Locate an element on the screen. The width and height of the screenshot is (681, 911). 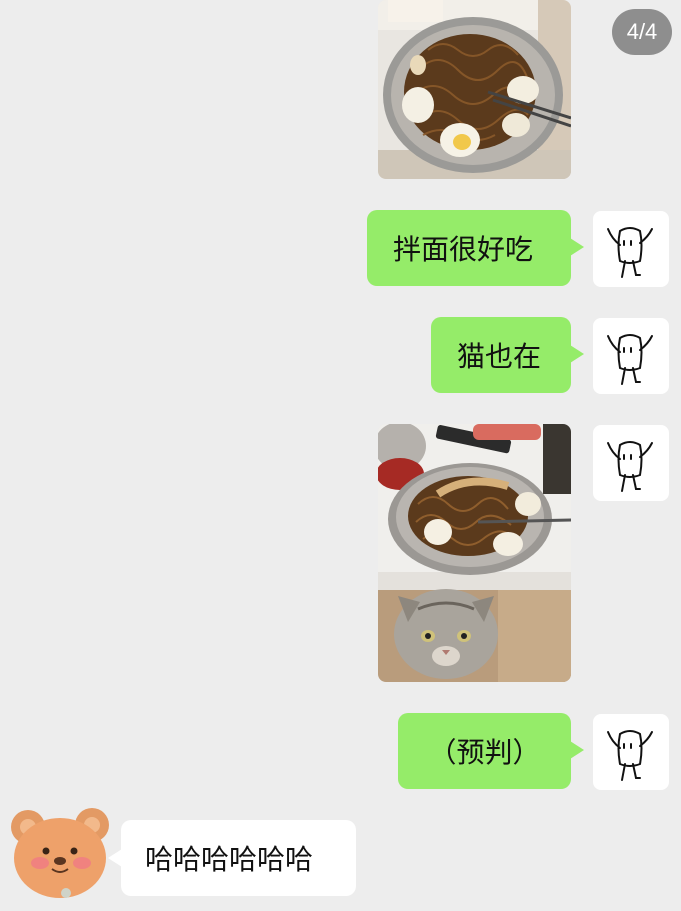
message-text: 猫也在 is located at coordinates (499, 356).